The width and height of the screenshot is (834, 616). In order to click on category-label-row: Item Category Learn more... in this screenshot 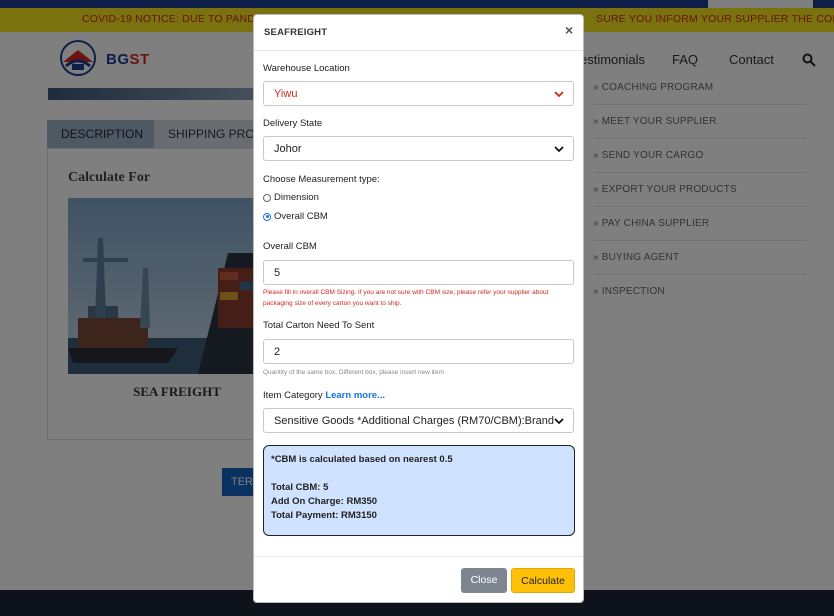, I will do `click(324, 395)`.